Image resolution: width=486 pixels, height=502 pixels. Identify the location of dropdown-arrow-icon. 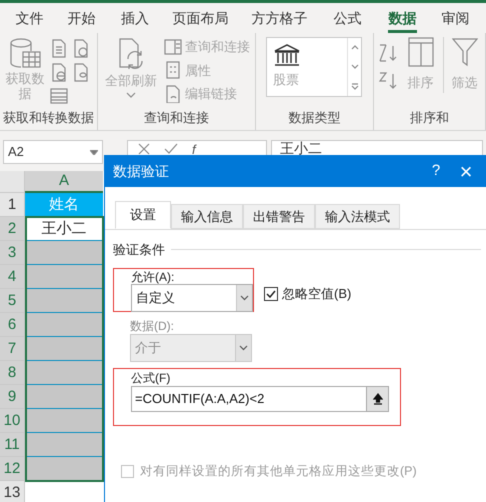
(94, 152).